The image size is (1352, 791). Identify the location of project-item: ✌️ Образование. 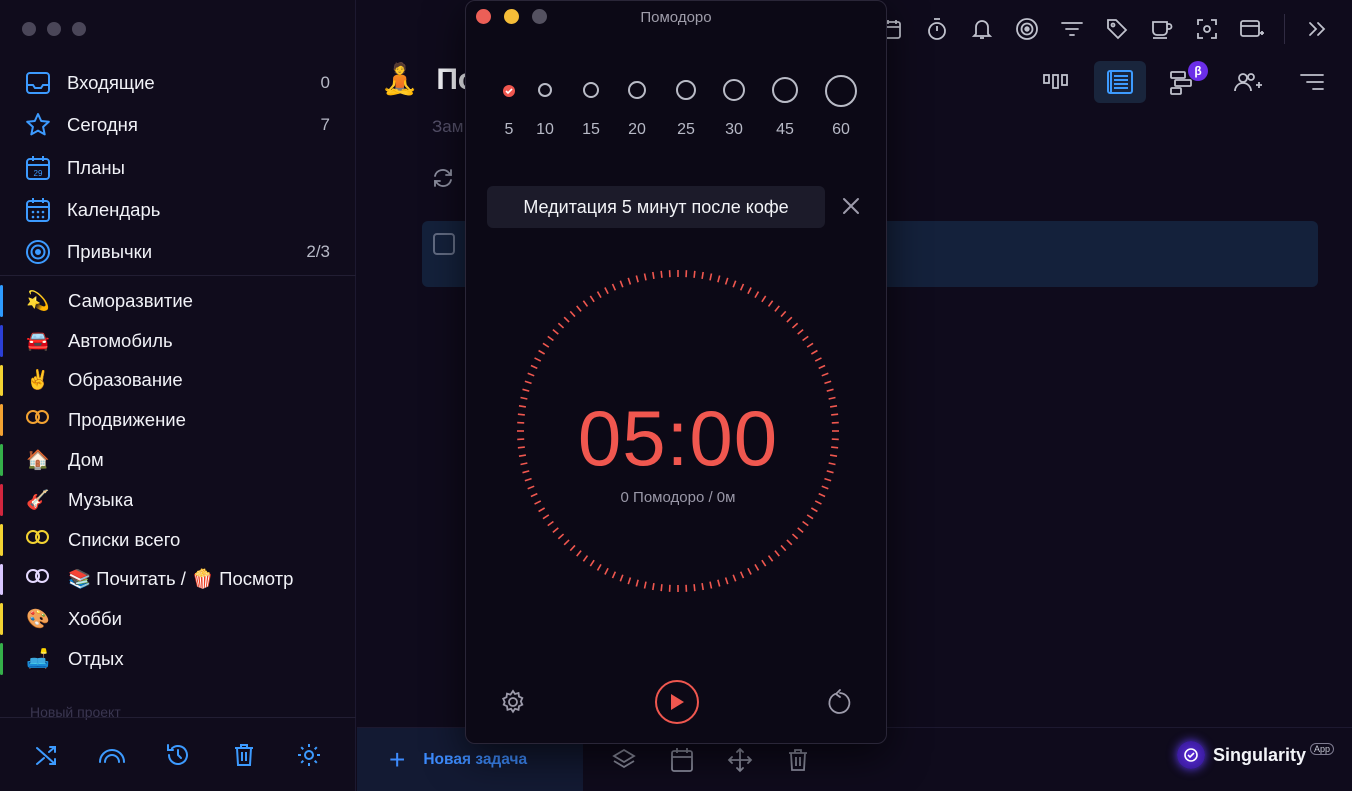
(178, 381).